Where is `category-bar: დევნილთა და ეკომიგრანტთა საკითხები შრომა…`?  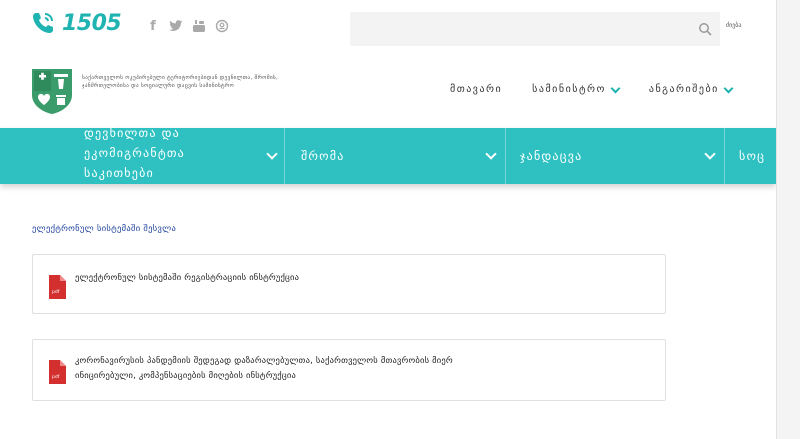
category-bar: დევნილთა და ეკომიგრანტთა საკითხები შრომა… is located at coordinates (388, 155).